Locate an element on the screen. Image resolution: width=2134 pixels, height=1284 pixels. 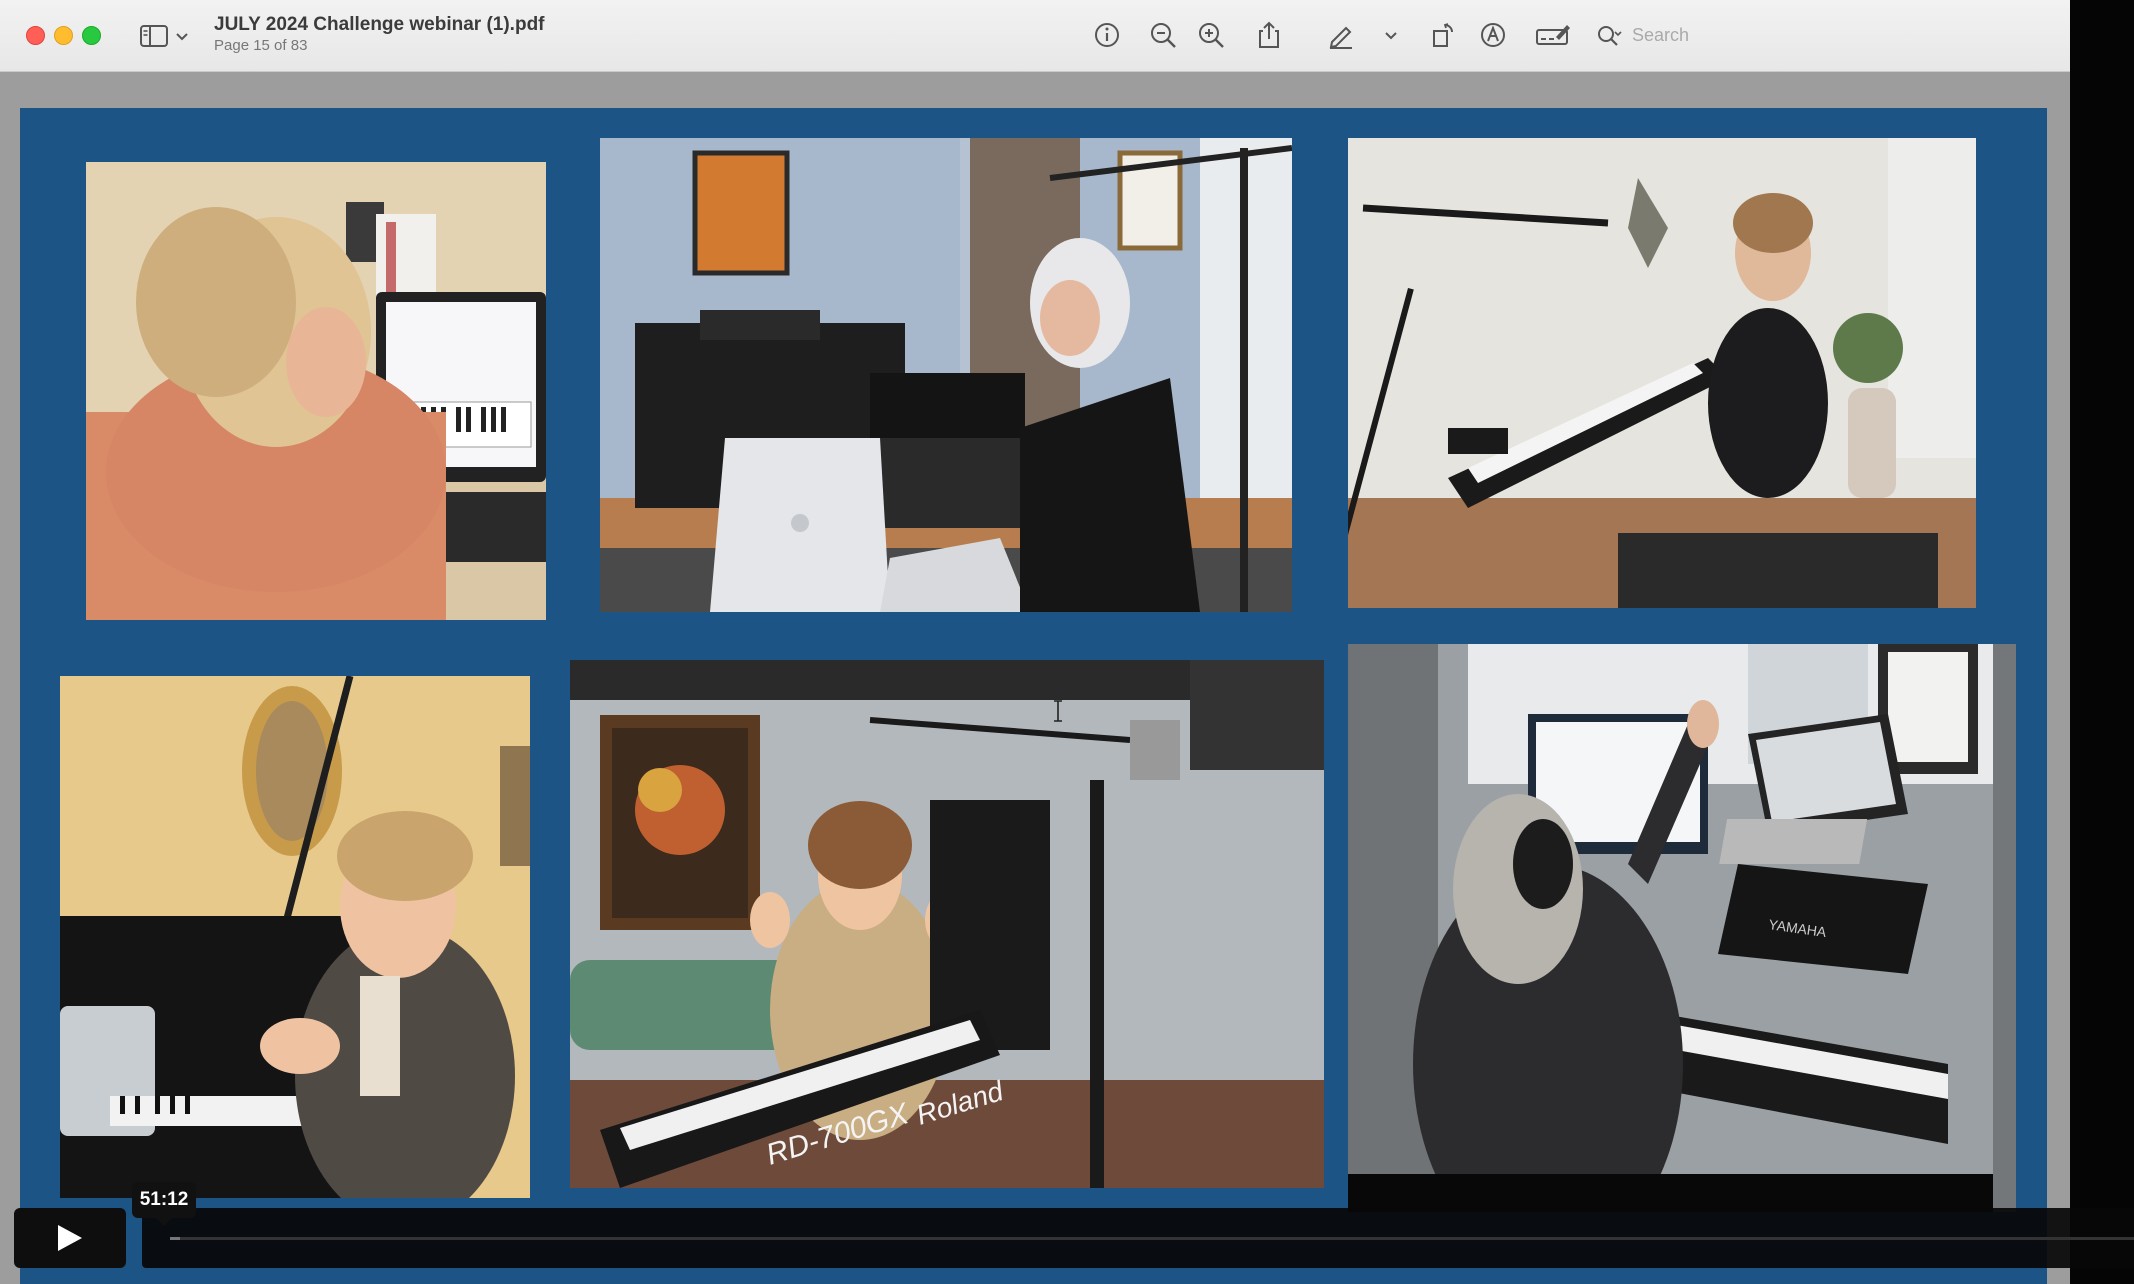
page-indicator: Page 15 of 83 is located at coordinates (261, 45).